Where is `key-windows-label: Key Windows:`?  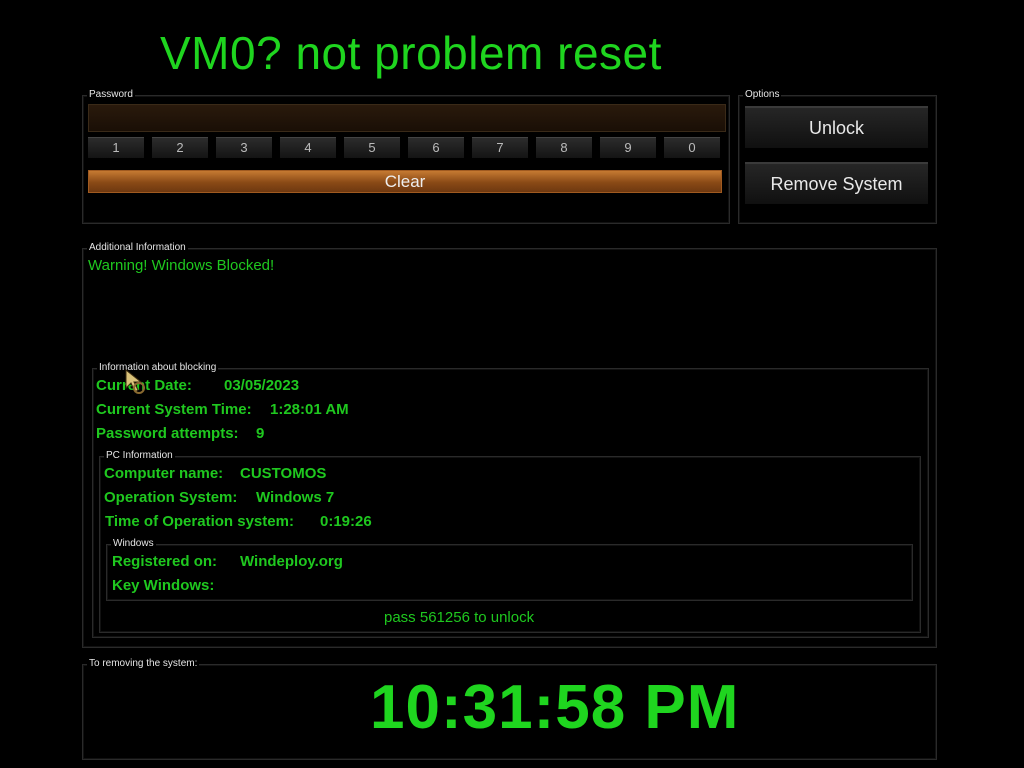
key-windows-label: Key Windows: is located at coordinates (163, 585).